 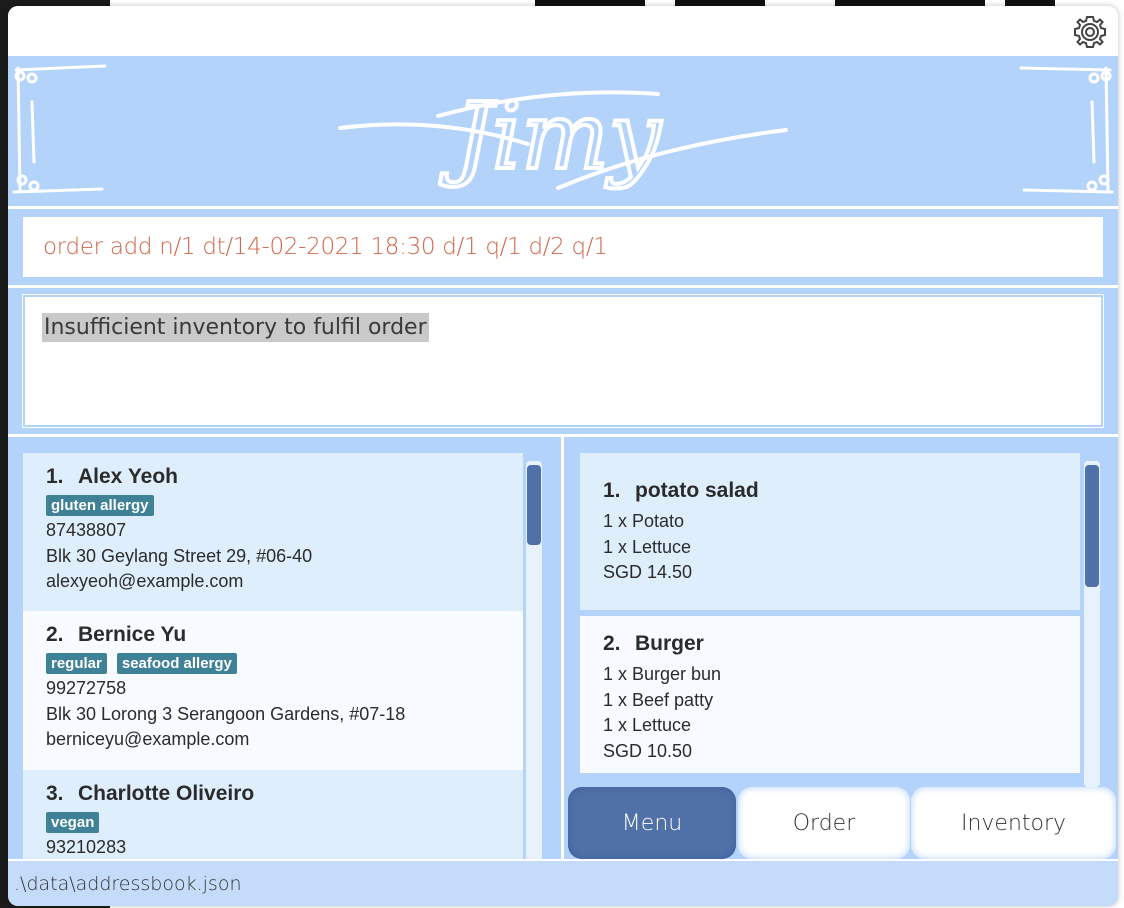 I want to click on person-name: 2. Bernice Yu, so click(x=116, y=634).